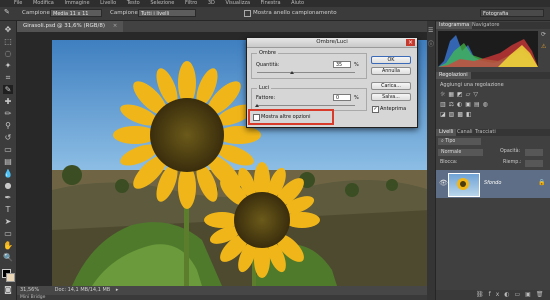 The image size is (550, 300). Describe the element at coordinates (76, 3) in the screenshot. I see `menu-image: Immagine` at that location.